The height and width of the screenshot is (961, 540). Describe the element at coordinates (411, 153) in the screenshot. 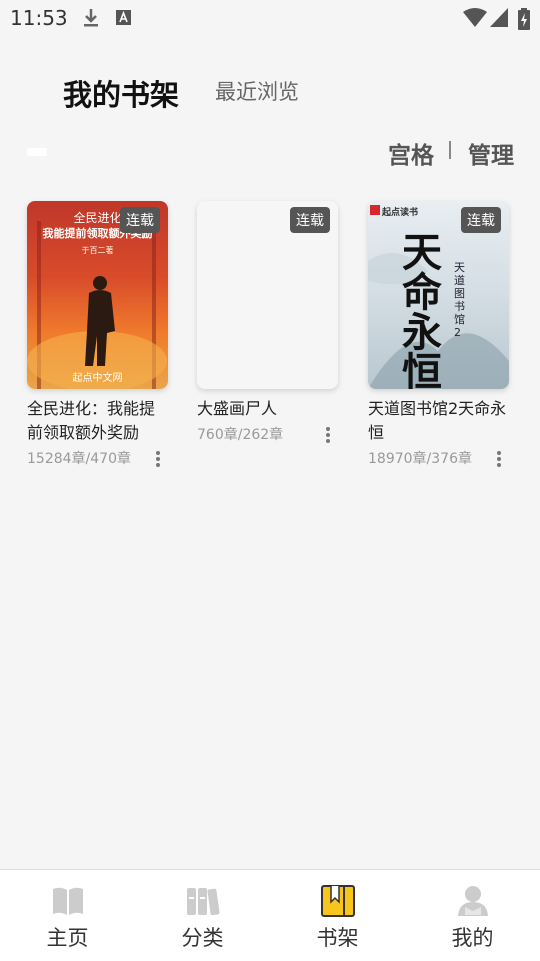

I see `grid-view-button: 宫格` at that location.